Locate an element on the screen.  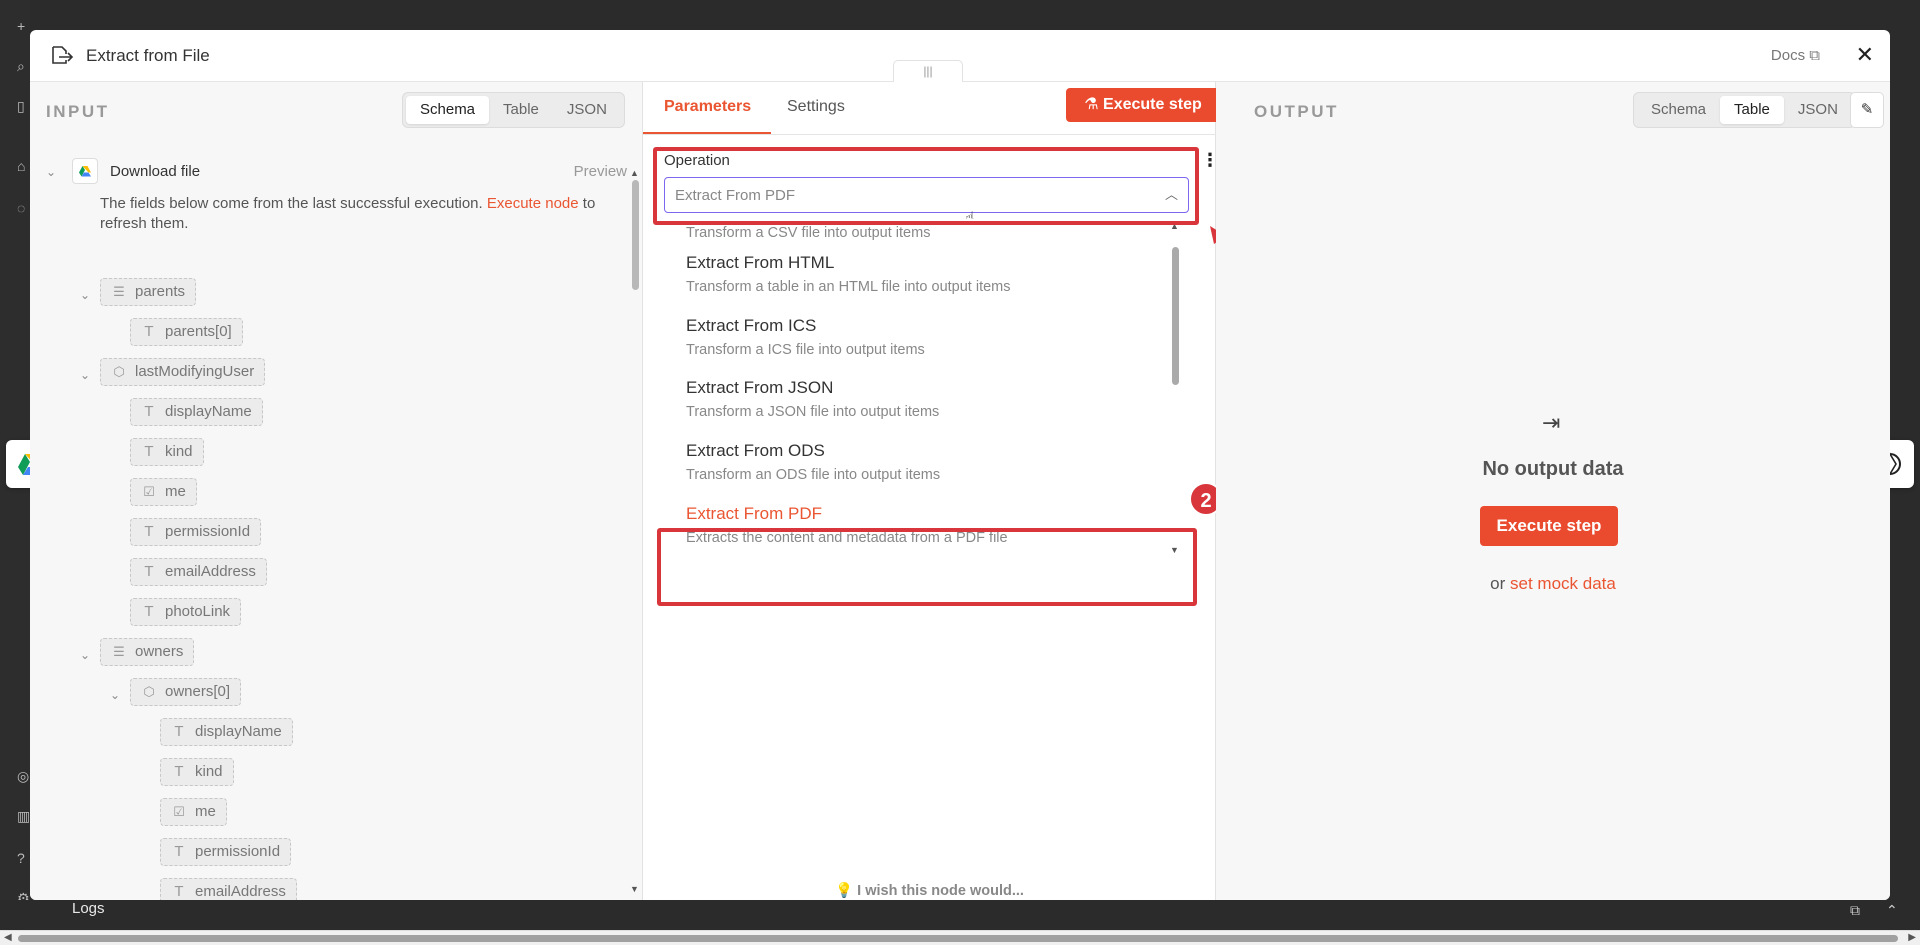
option-title: Extract From ODS is located at coordinates (755, 450).